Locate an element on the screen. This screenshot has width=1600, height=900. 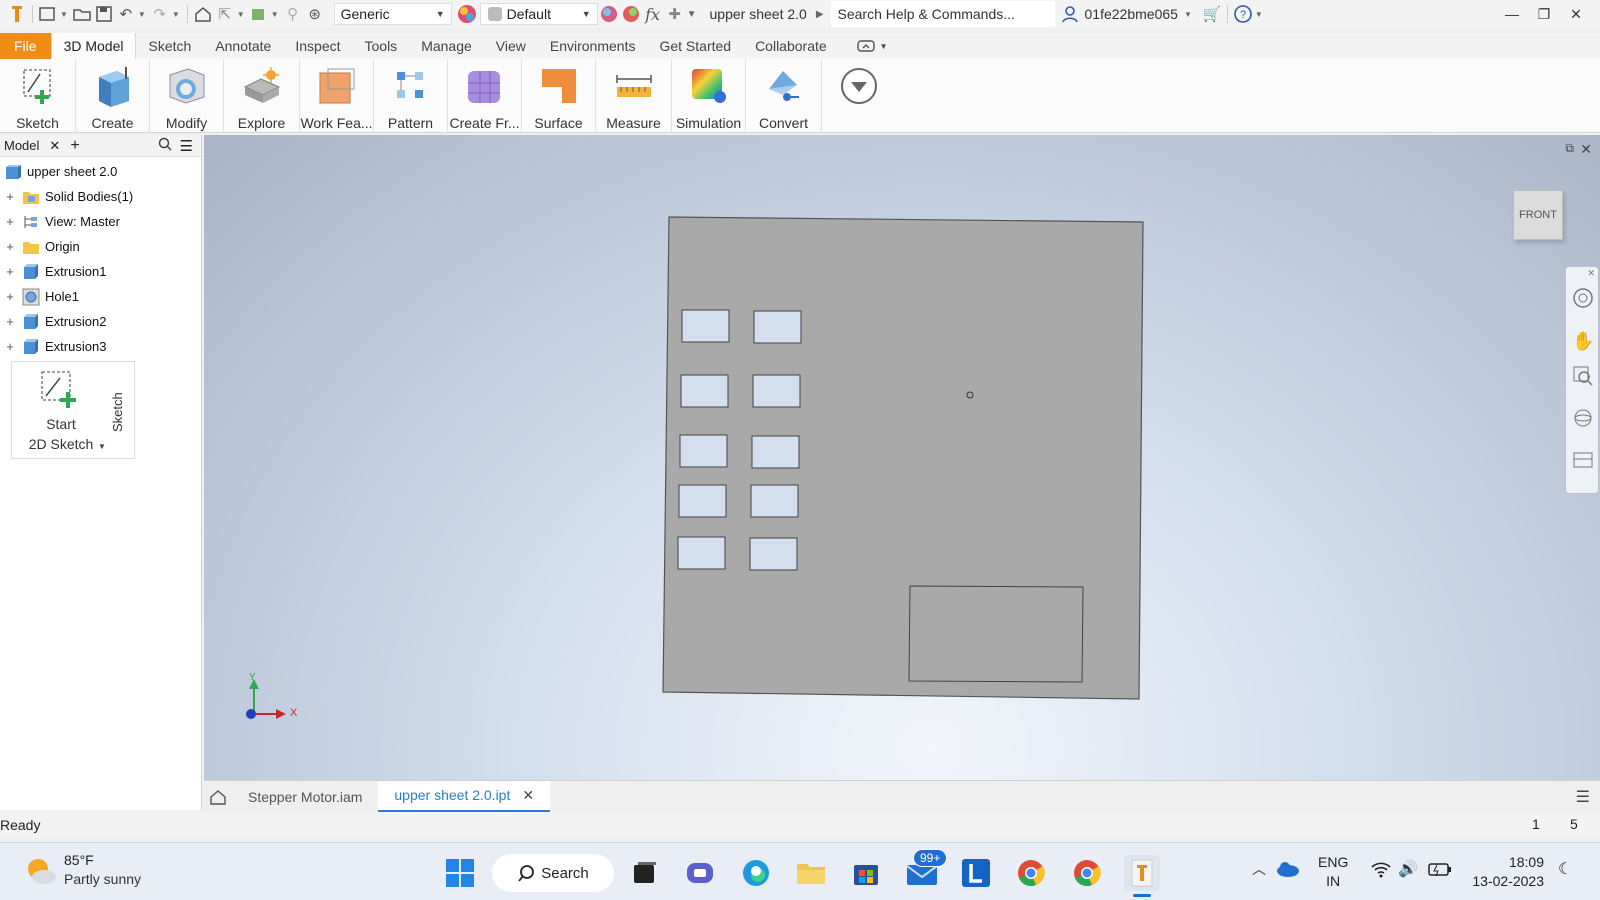
edge-browser-icon is located at coordinates (756, 873).